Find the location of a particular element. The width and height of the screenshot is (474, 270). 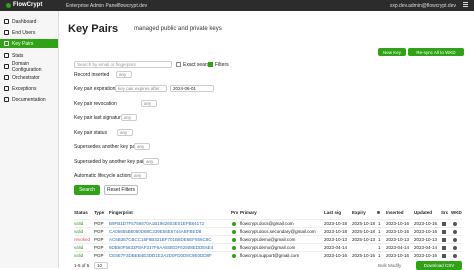

sidebar-item-domain-configuration: Domain Configuration is located at coordinates (30, 66).